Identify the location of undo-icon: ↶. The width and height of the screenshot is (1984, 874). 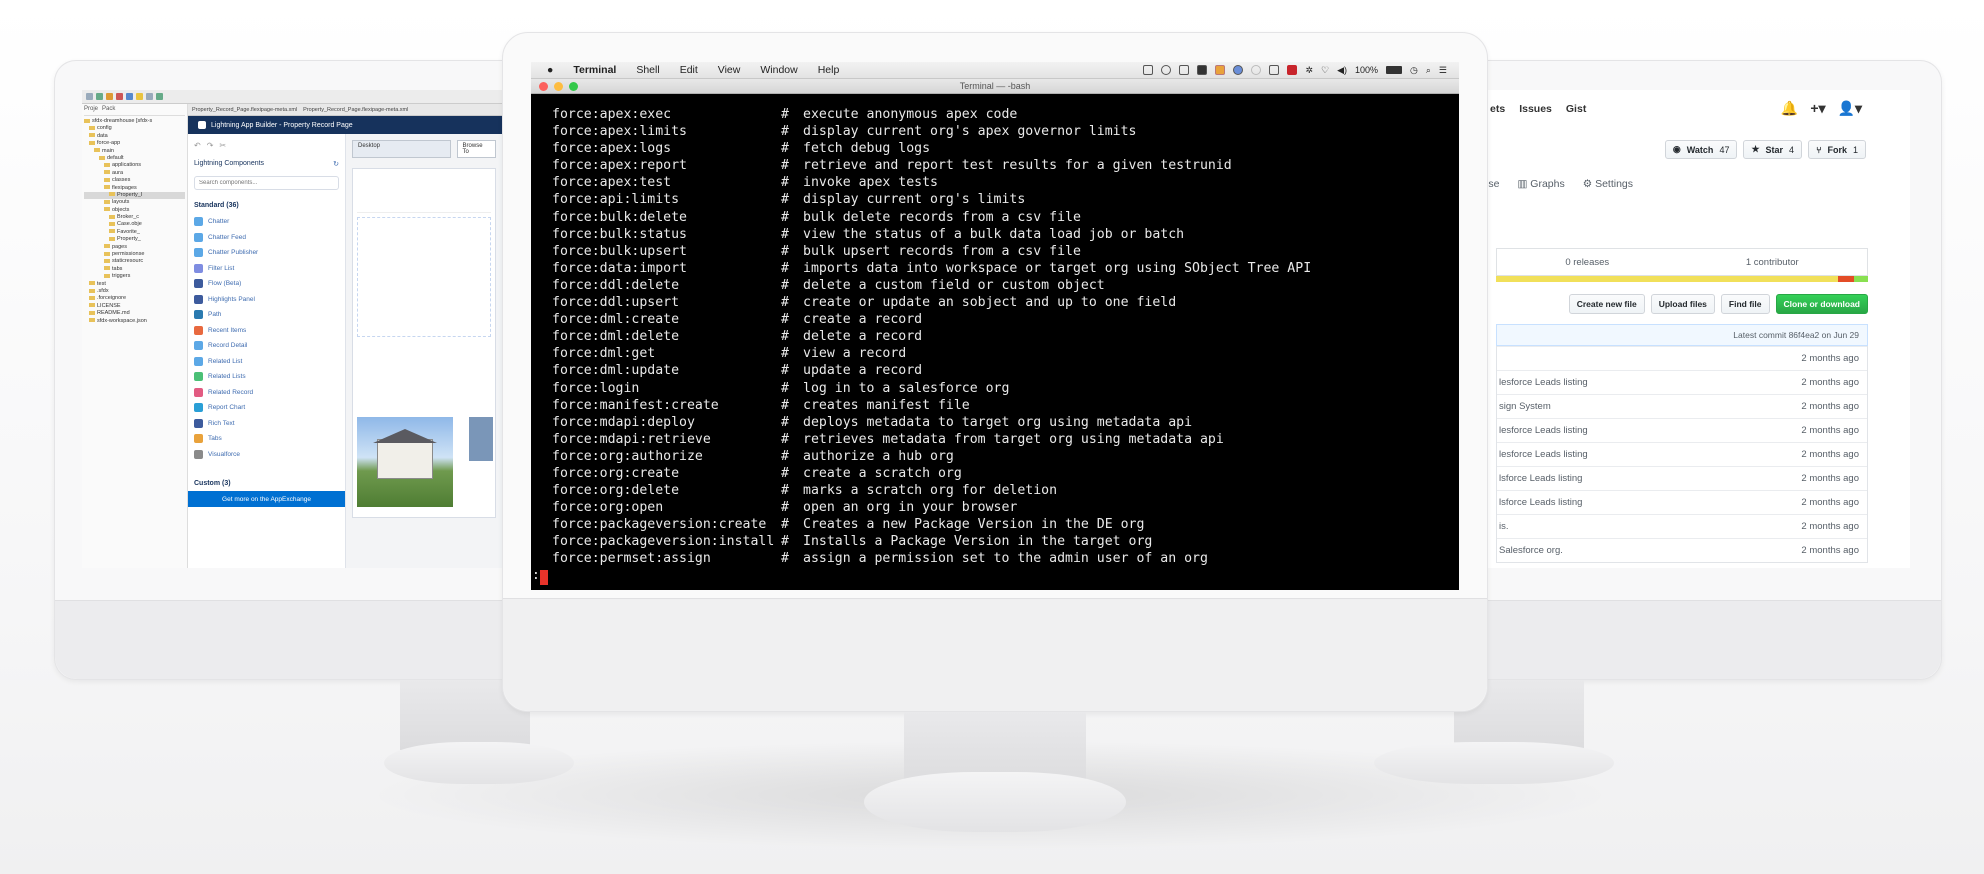
(197, 145).